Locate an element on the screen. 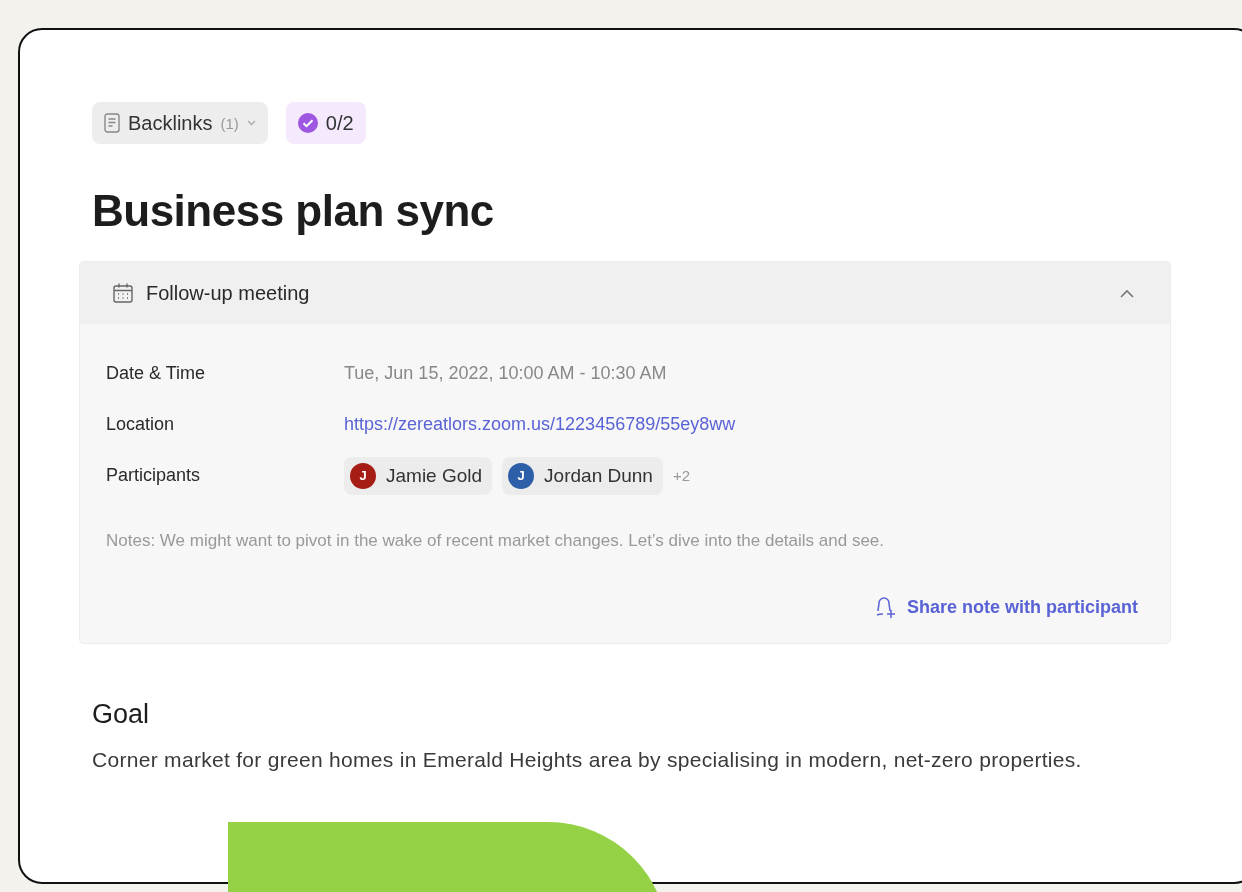 This screenshot has height=892, width=1242. field-label: Date & Time is located at coordinates (156, 373).